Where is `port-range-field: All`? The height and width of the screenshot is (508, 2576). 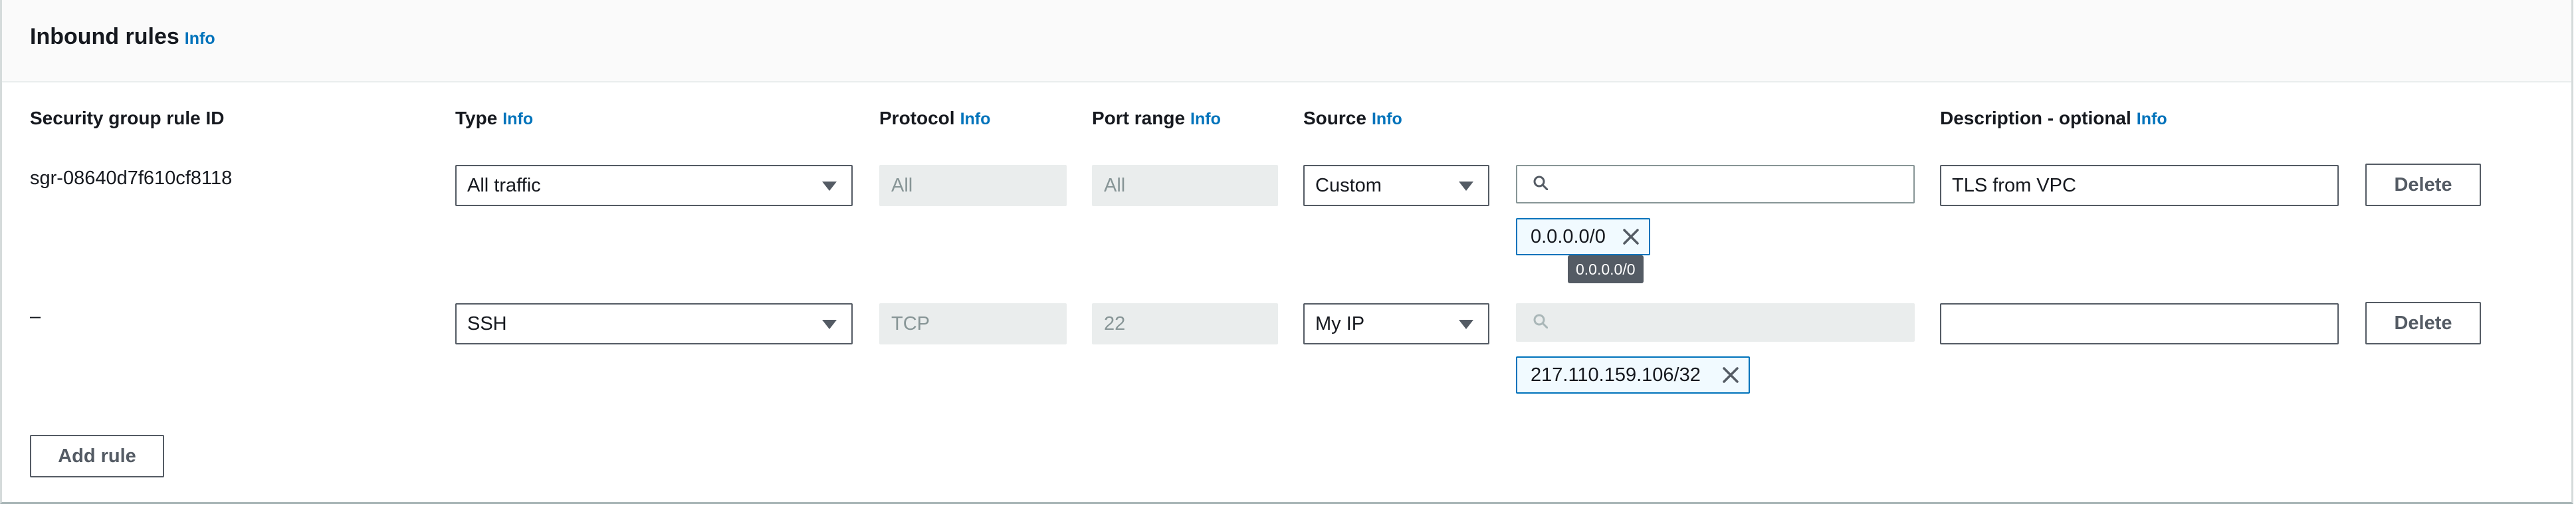 port-range-field: All is located at coordinates (1185, 185).